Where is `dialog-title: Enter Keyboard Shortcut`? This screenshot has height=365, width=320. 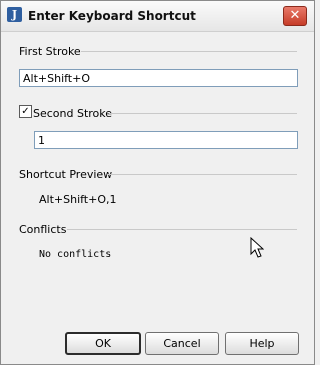
dialog-title: Enter Keyboard Shortcut is located at coordinates (112, 16).